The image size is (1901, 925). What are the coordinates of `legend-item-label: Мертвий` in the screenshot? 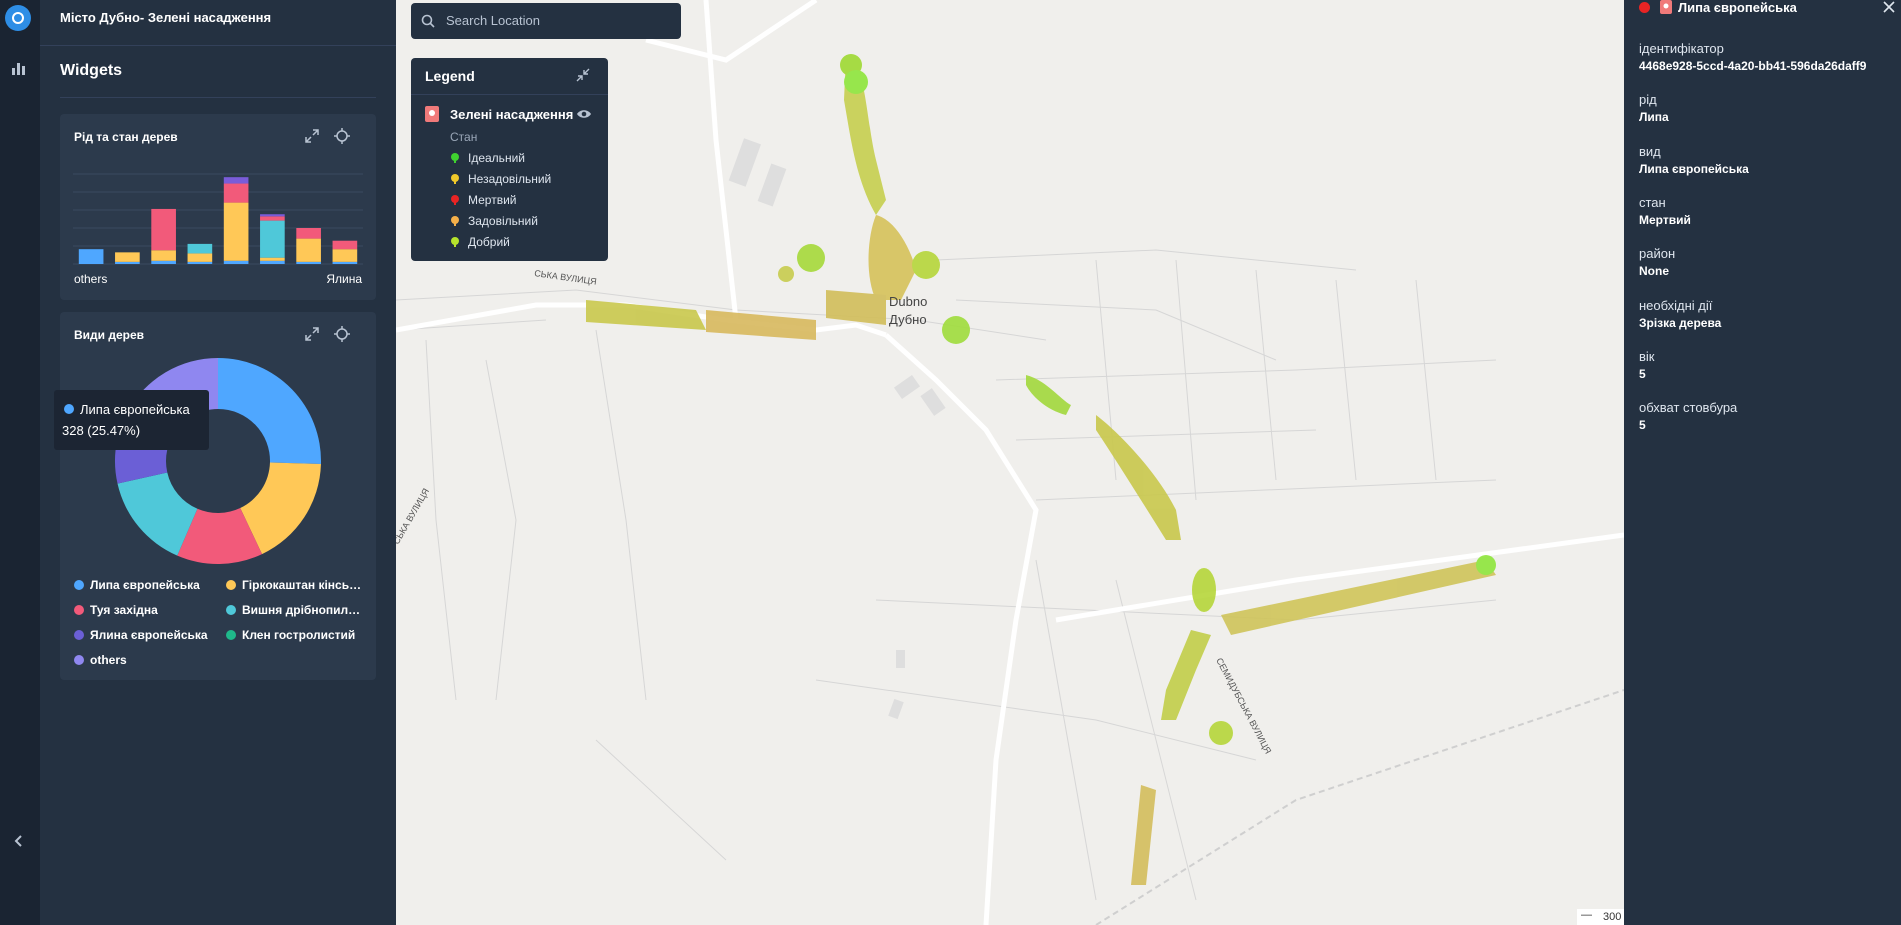 It's located at (492, 200).